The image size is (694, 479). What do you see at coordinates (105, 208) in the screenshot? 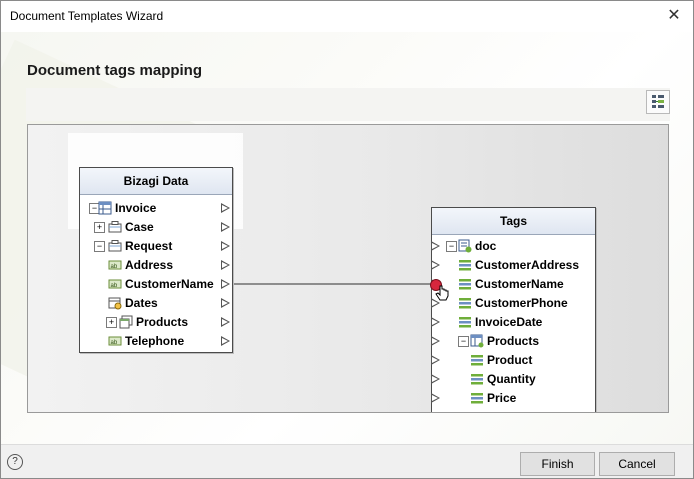
I see `entity-table-icon` at bounding box center [105, 208].